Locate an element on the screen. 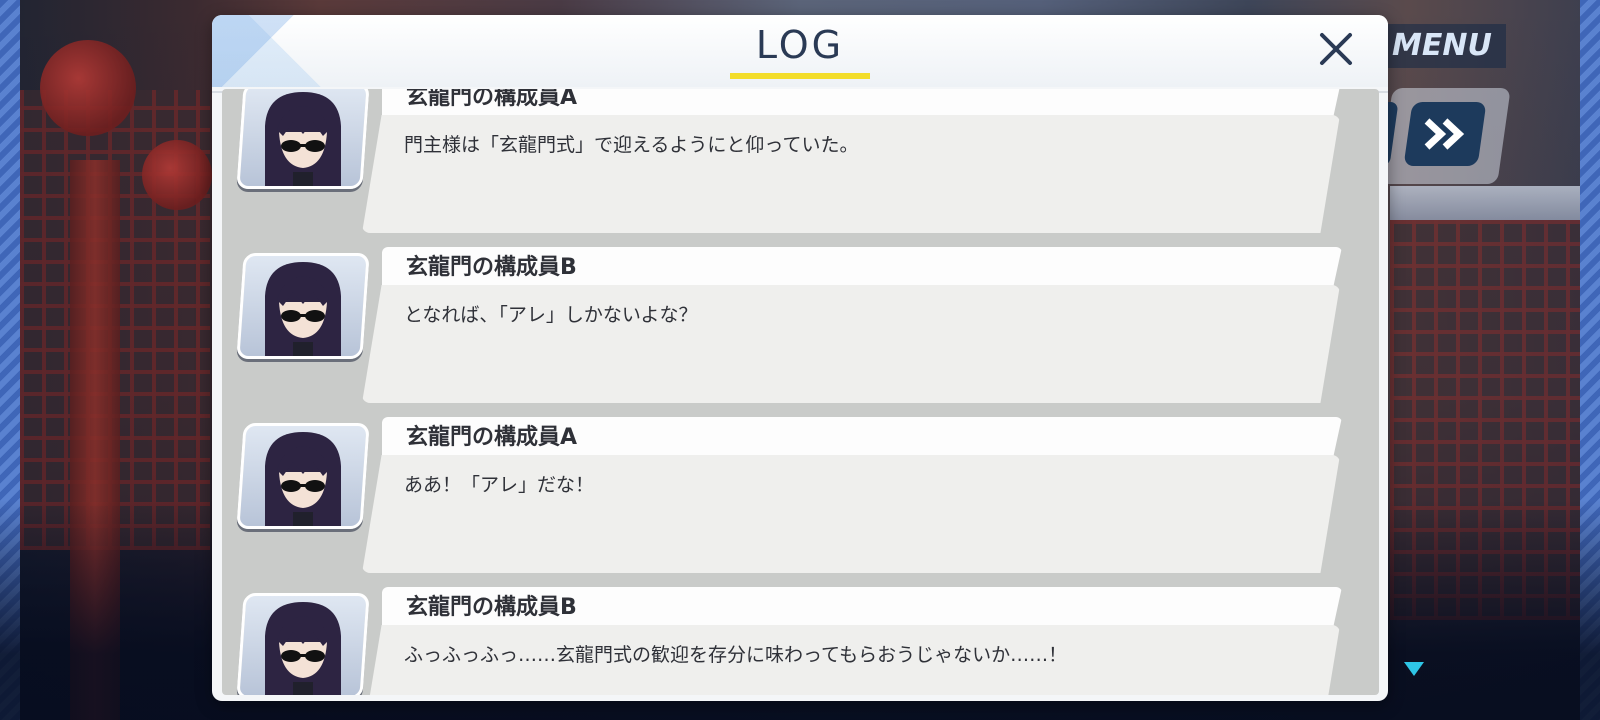 The image size is (1600, 720). message-text: となれば、「アレ」しかないよな？ is located at coordinates (551, 315).